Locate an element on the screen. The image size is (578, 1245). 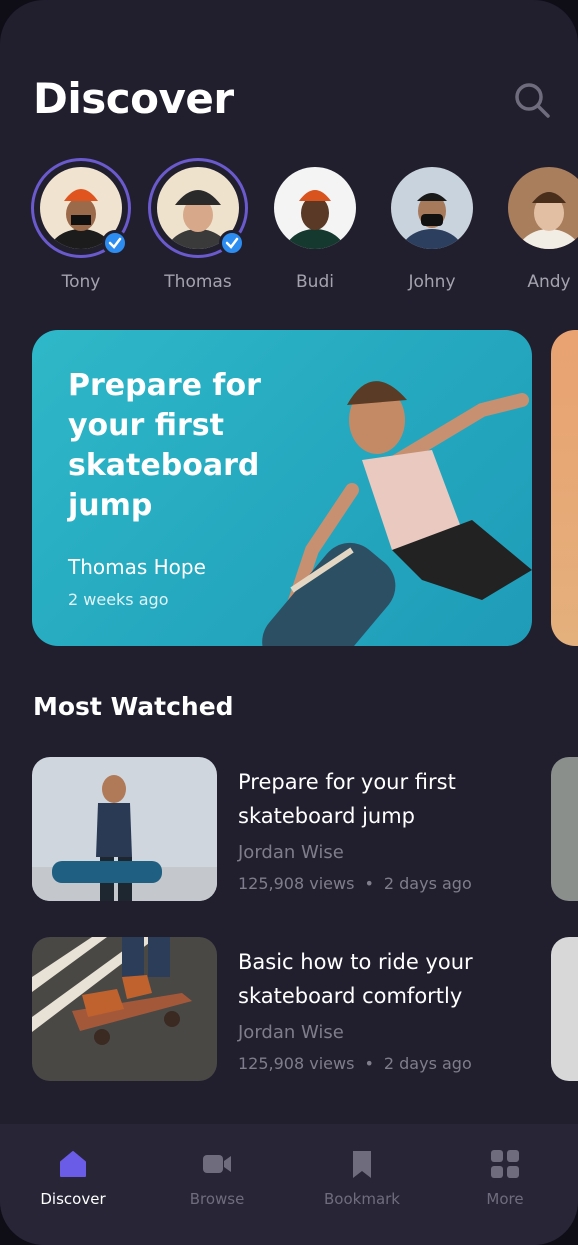
featured-time: 2 weeks ago is located at coordinates (118, 599).